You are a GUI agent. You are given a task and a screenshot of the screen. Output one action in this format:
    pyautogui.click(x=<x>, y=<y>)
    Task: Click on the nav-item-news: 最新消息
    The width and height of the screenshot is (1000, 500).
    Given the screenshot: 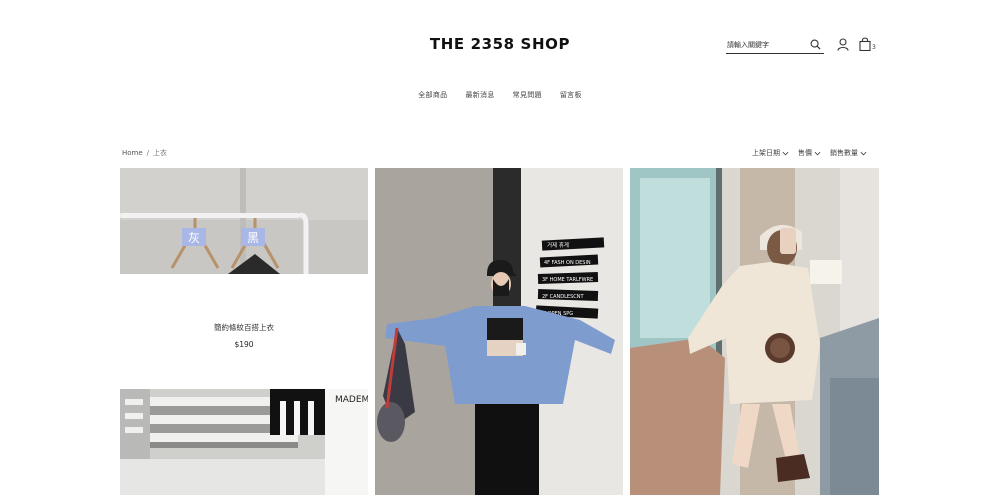 What is the action you would take?
    pyautogui.click(x=479, y=95)
    